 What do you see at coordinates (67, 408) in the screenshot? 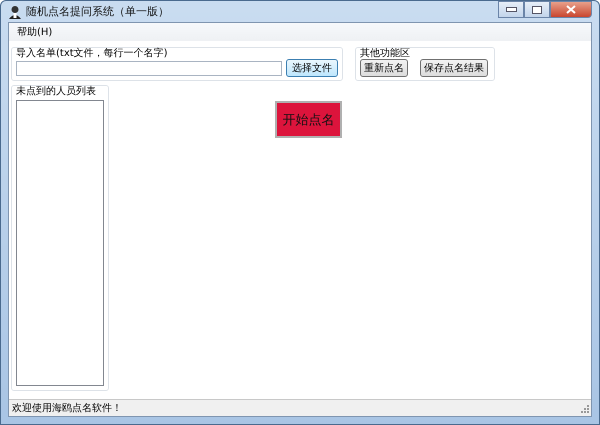
I see `status-text: 欢迎使用海鸥点名软件！` at bounding box center [67, 408].